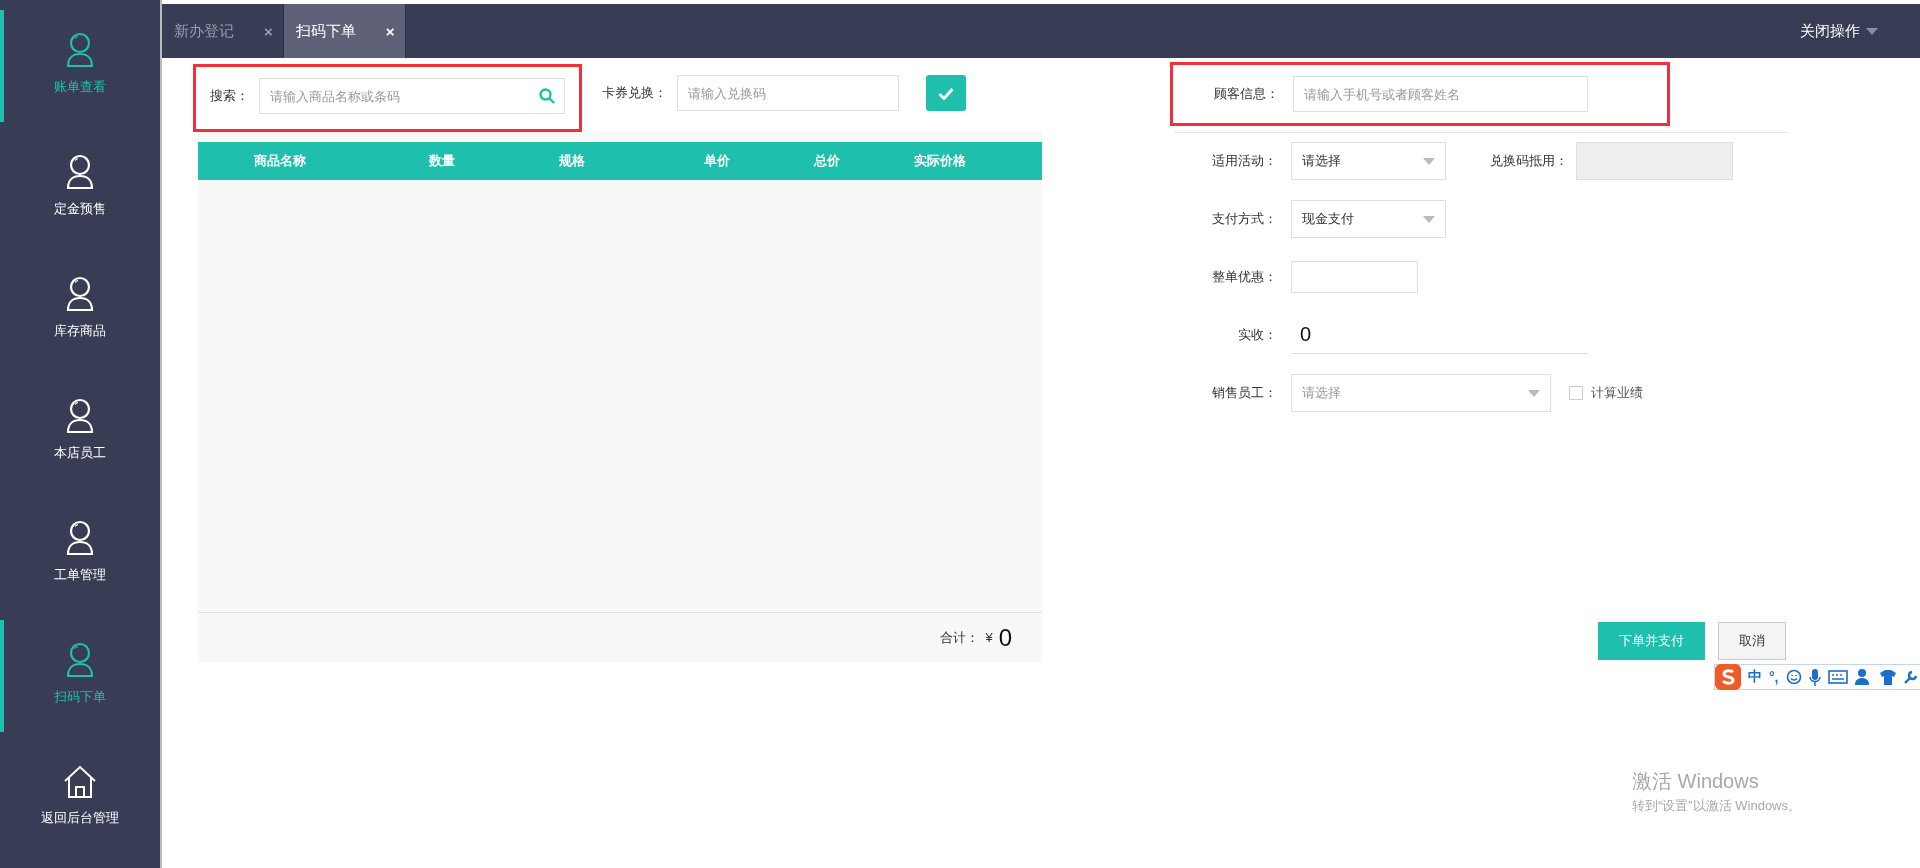 The height and width of the screenshot is (868, 1920). I want to click on close-operations-dropdown: 关闭操作, so click(1839, 31).